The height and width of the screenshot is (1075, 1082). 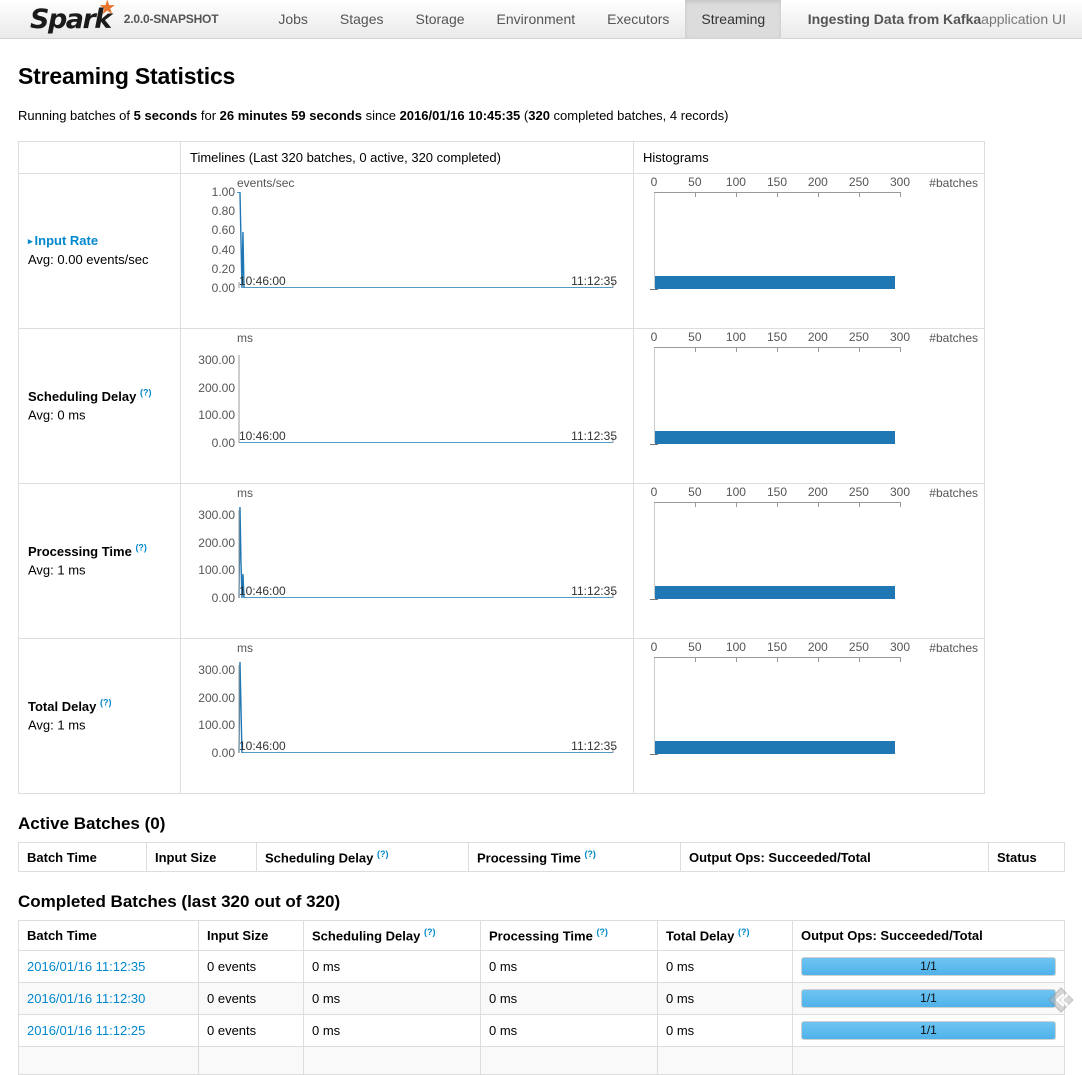 What do you see at coordinates (216, 415) in the screenshot?
I see `y-tick-label: 100.00` at bounding box center [216, 415].